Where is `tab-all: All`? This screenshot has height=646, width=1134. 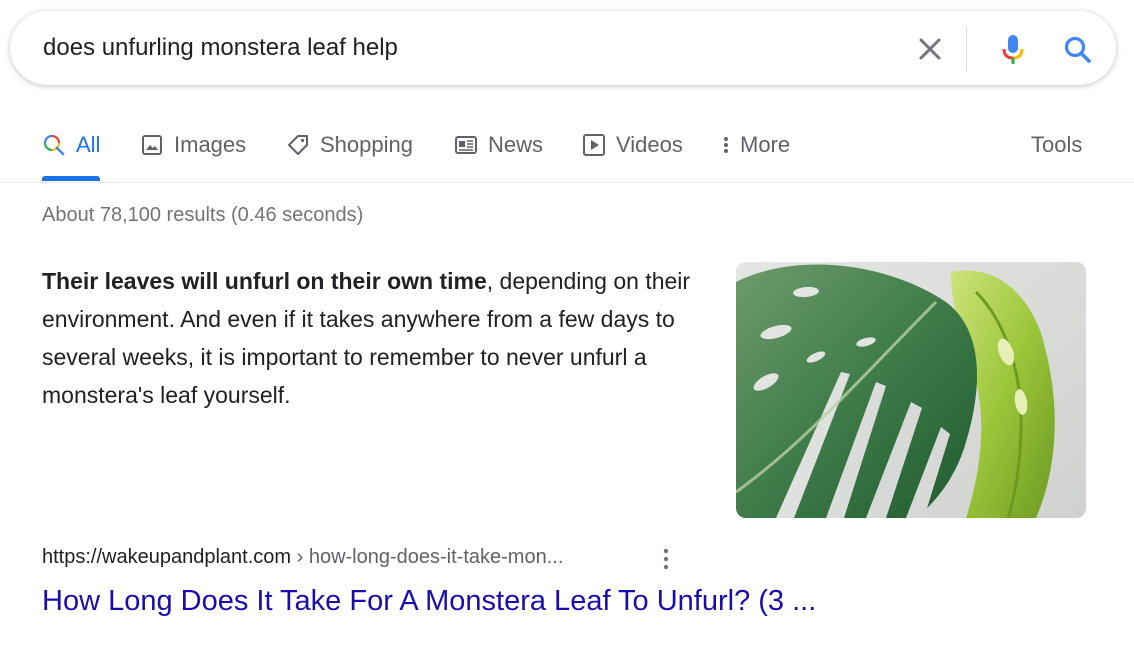 tab-all: All is located at coordinates (71, 156).